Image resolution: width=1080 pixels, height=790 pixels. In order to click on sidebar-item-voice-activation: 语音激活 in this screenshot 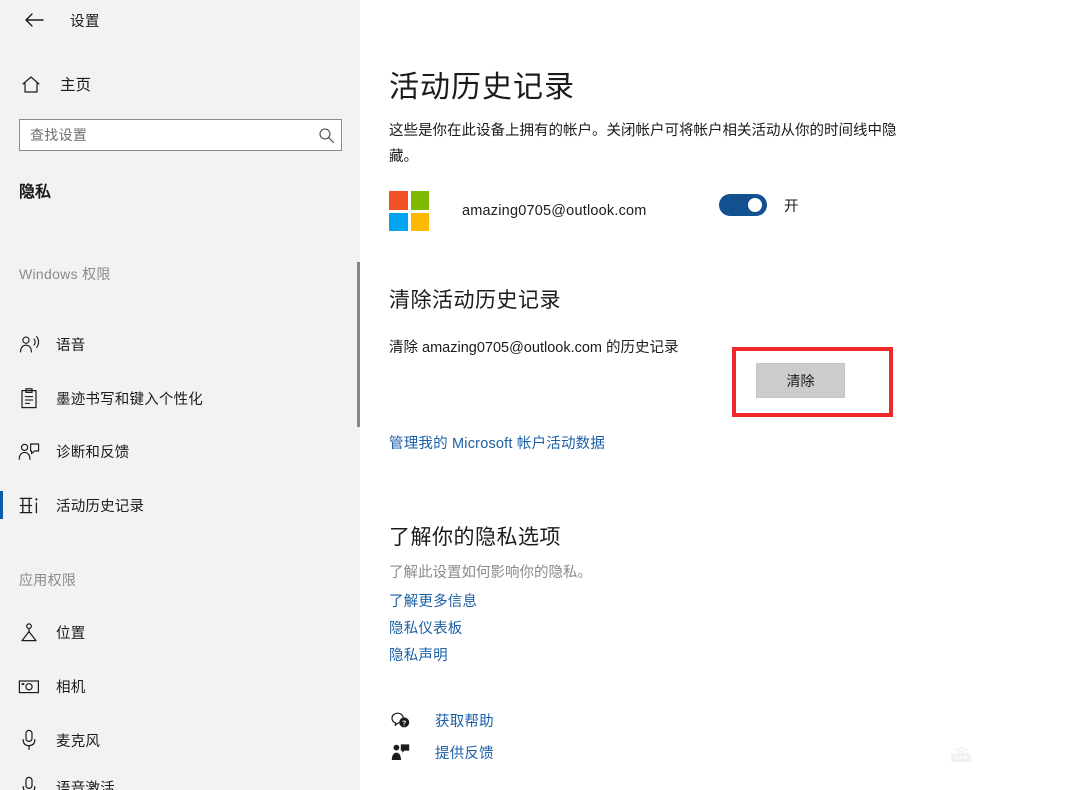, I will do `click(172, 781)`.